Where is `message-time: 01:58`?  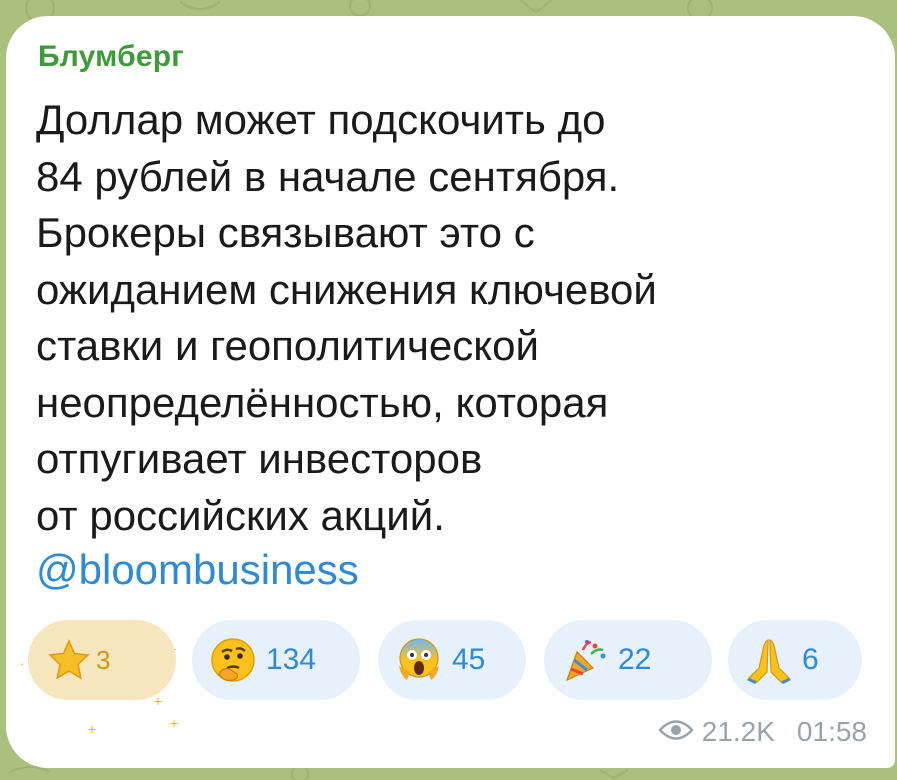
message-time: 01:58 is located at coordinates (831, 731).